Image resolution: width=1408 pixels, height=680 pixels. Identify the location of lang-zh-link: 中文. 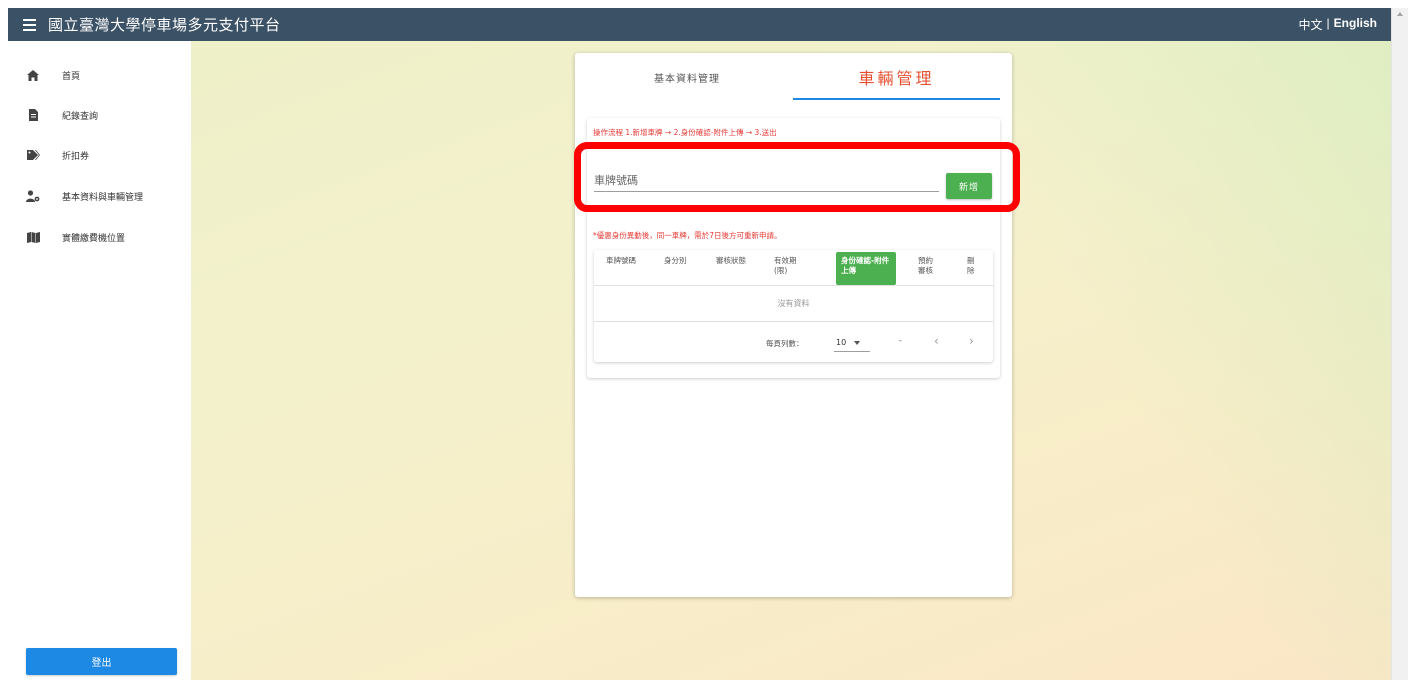
(1311, 24).